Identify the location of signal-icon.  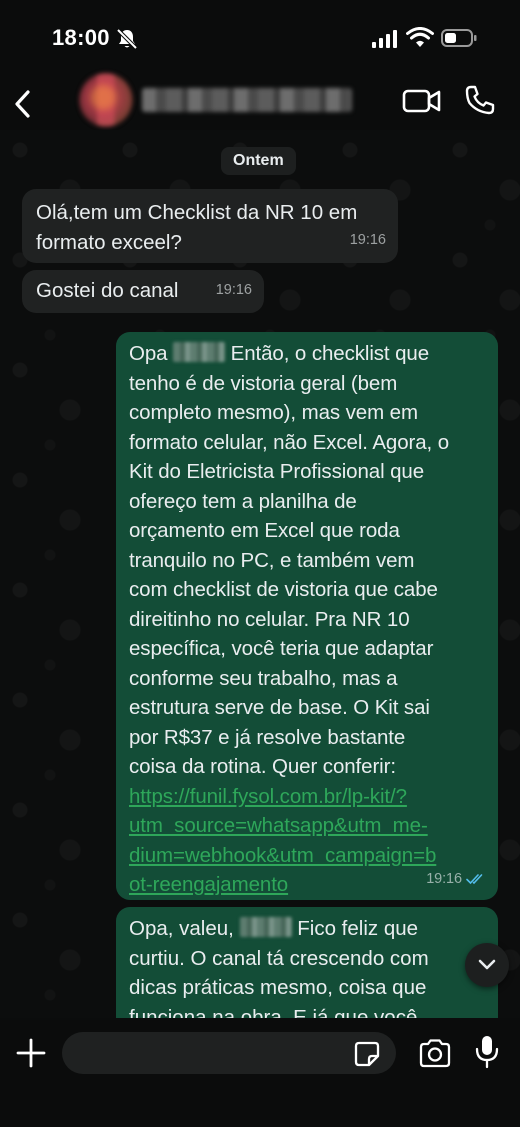
(384, 39).